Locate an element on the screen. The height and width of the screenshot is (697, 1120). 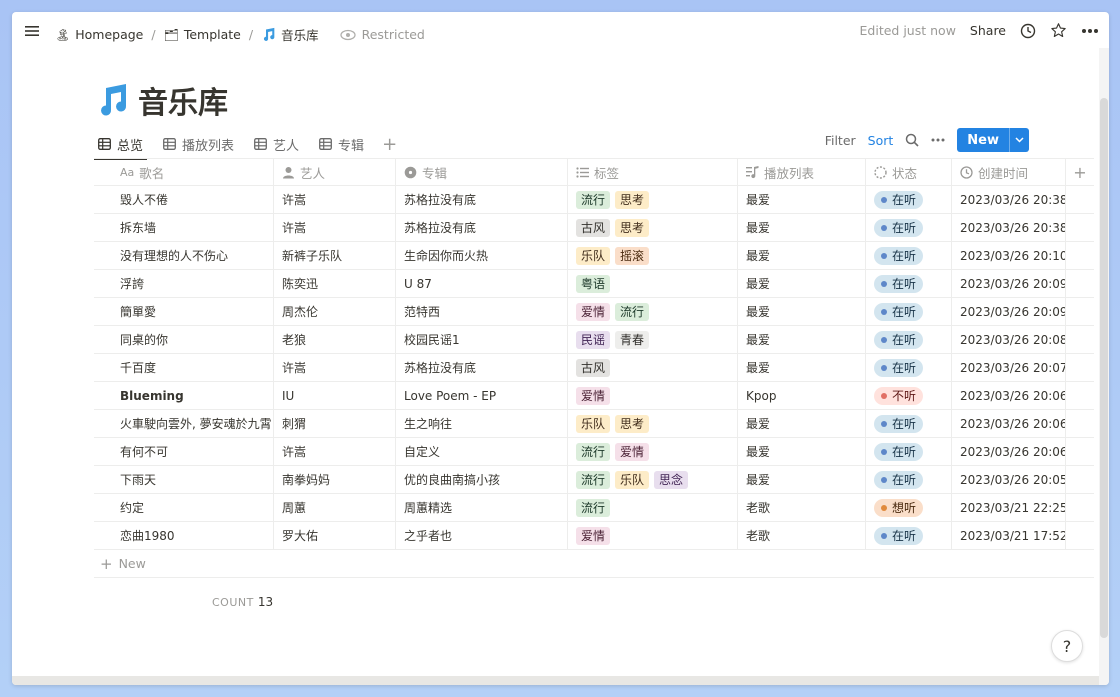
cell-song: 浮誇 is located at coordinates (184, 283).